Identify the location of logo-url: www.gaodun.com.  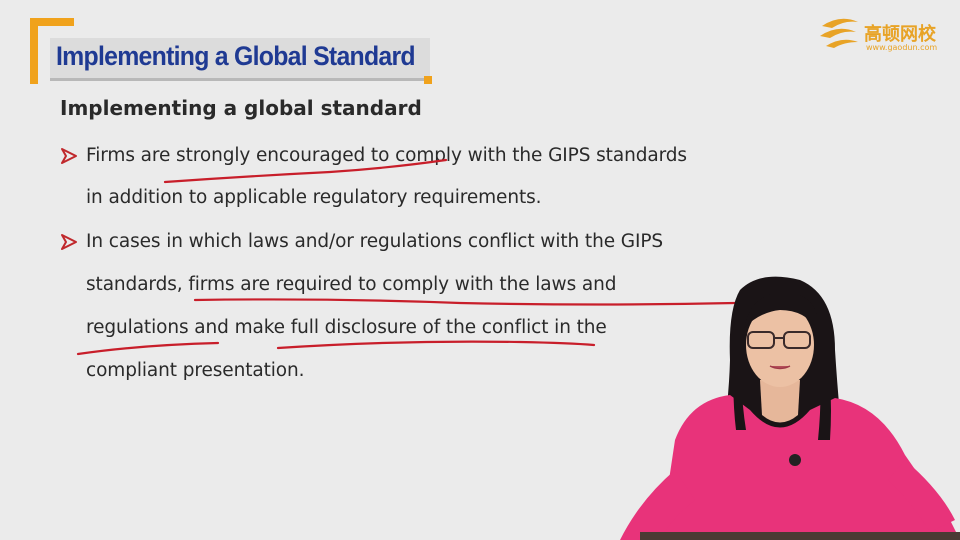
(902, 47).